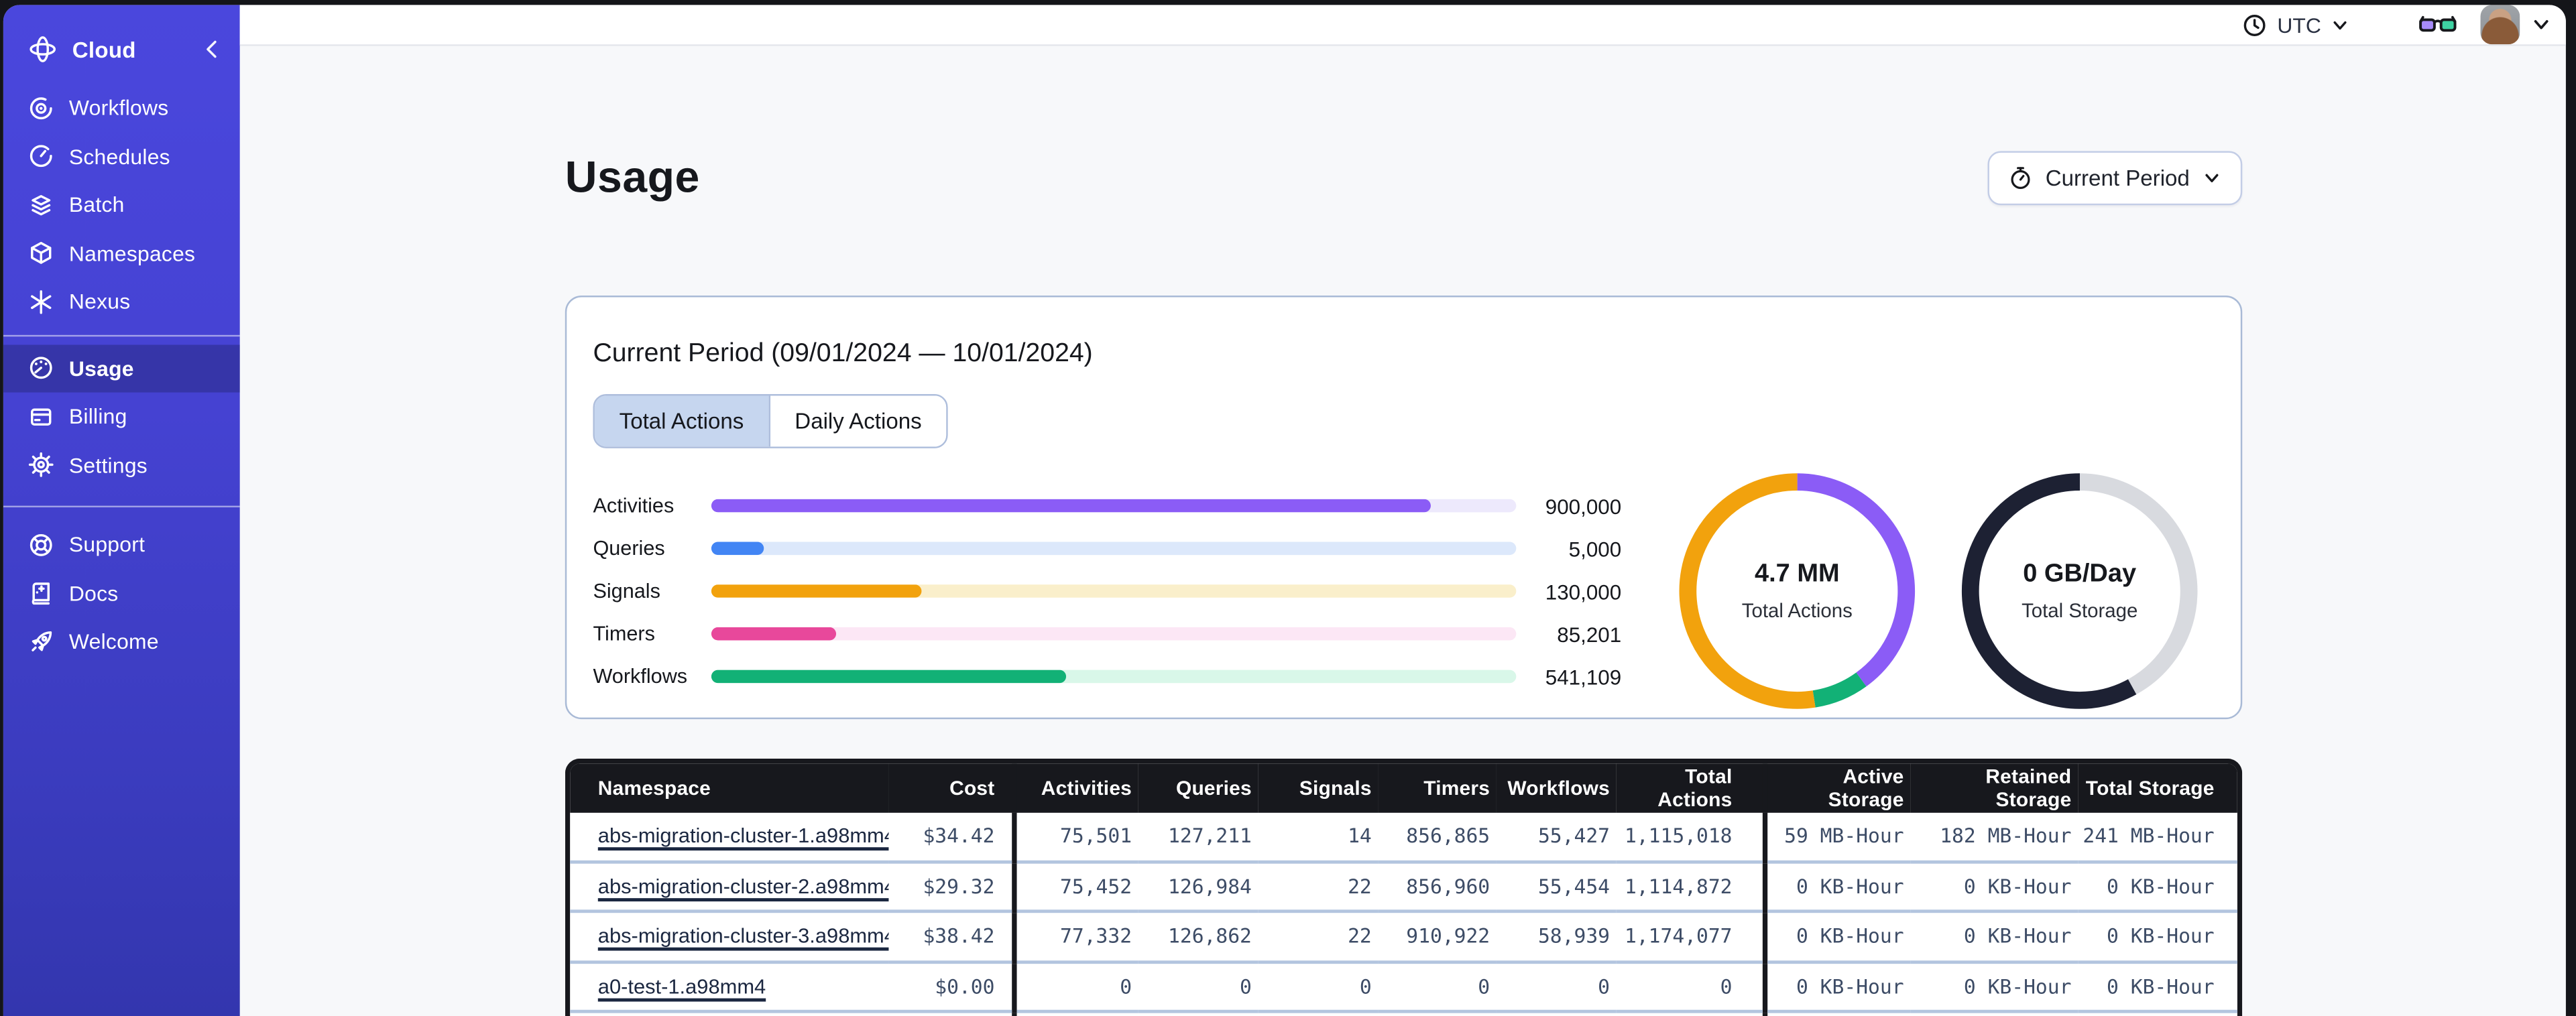 The height and width of the screenshot is (1016, 2576). Describe the element at coordinates (632, 176) in the screenshot. I see `page-title: Usage` at that location.